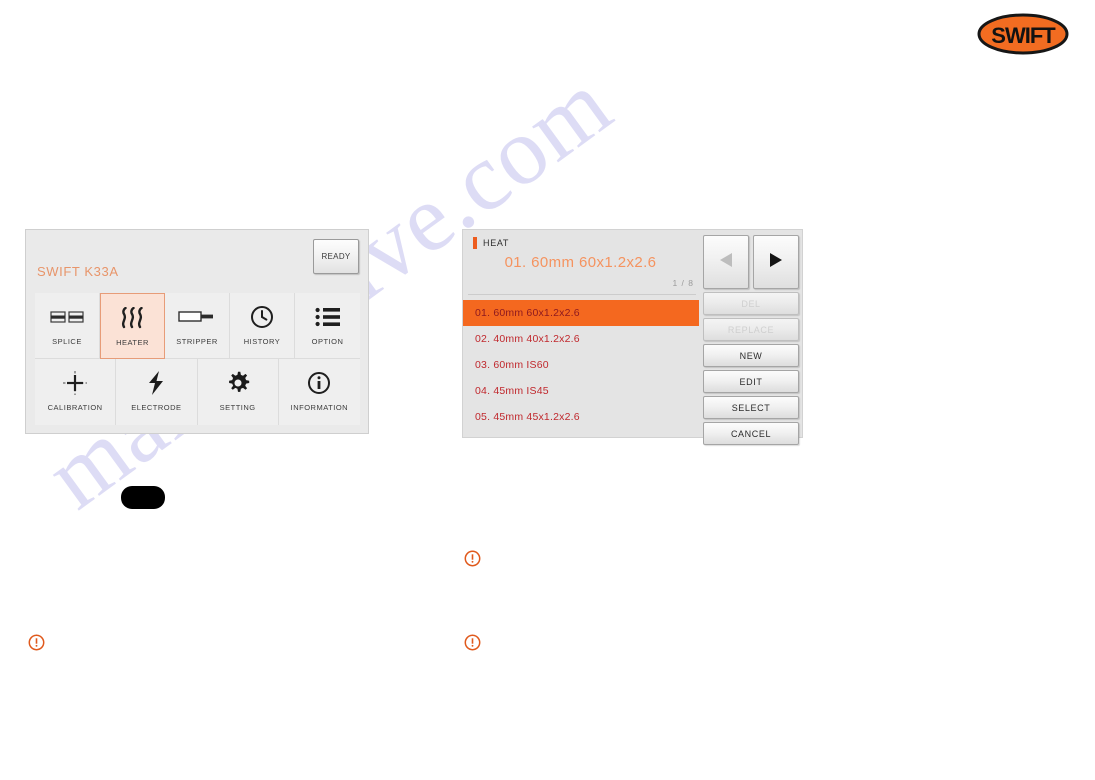  What do you see at coordinates (336, 256) in the screenshot?
I see `ready-status-button: READY` at bounding box center [336, 256].